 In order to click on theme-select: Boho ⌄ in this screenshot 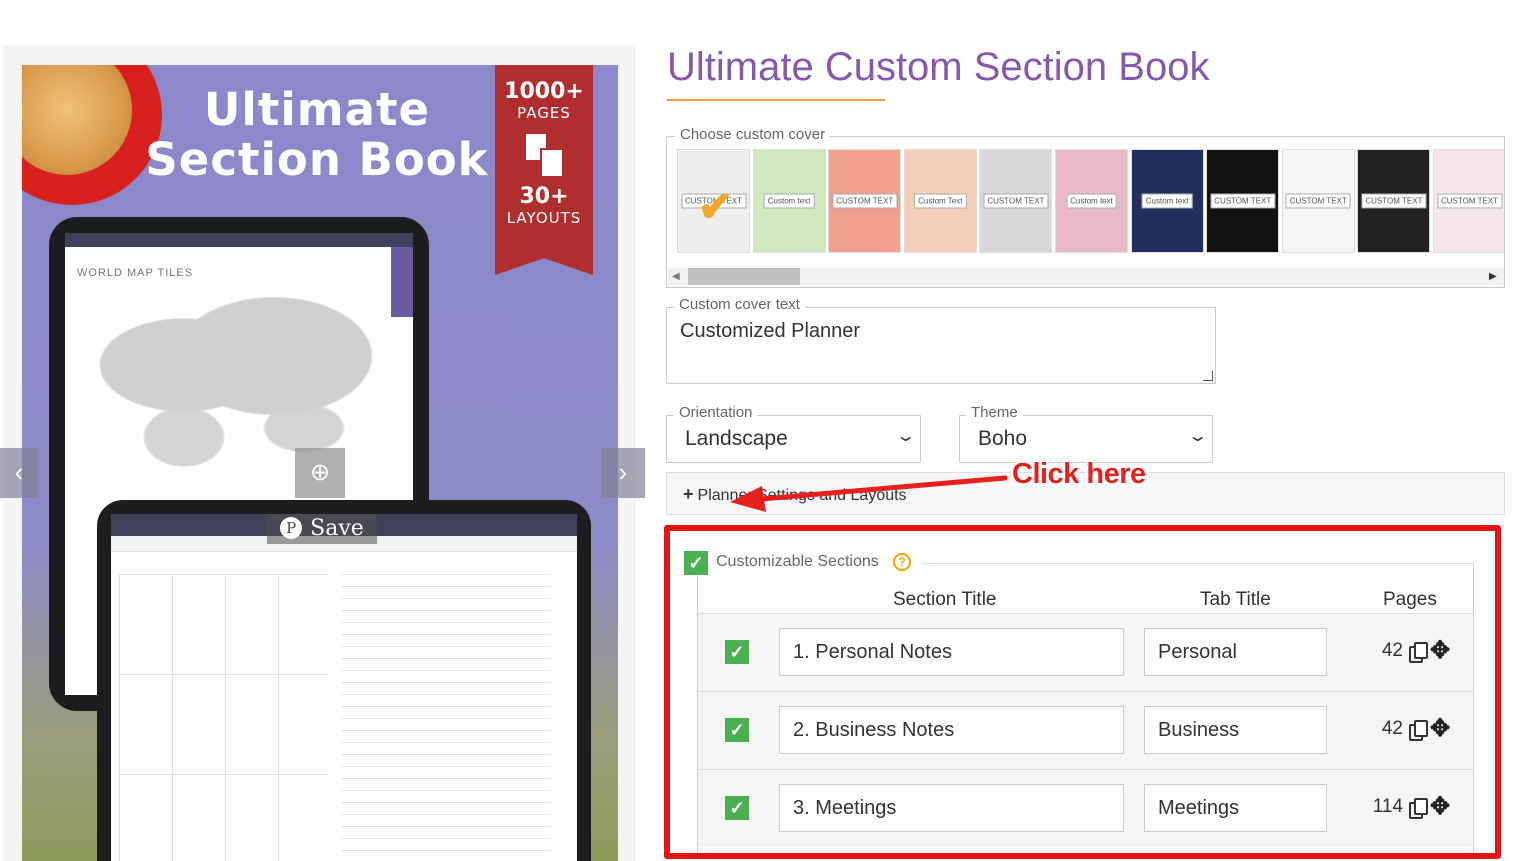, I will do `click(1086, 439)`.